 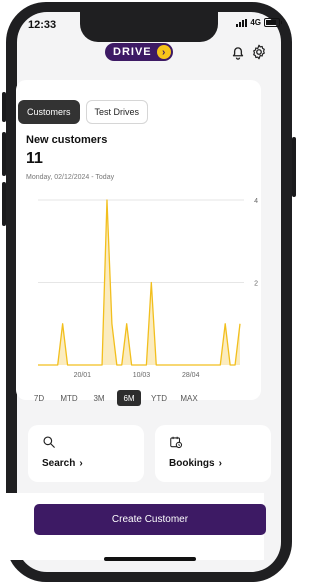 I want to click on card-date-range: Monday, 02/12/2024 - Today, so click(x=70, y=177).